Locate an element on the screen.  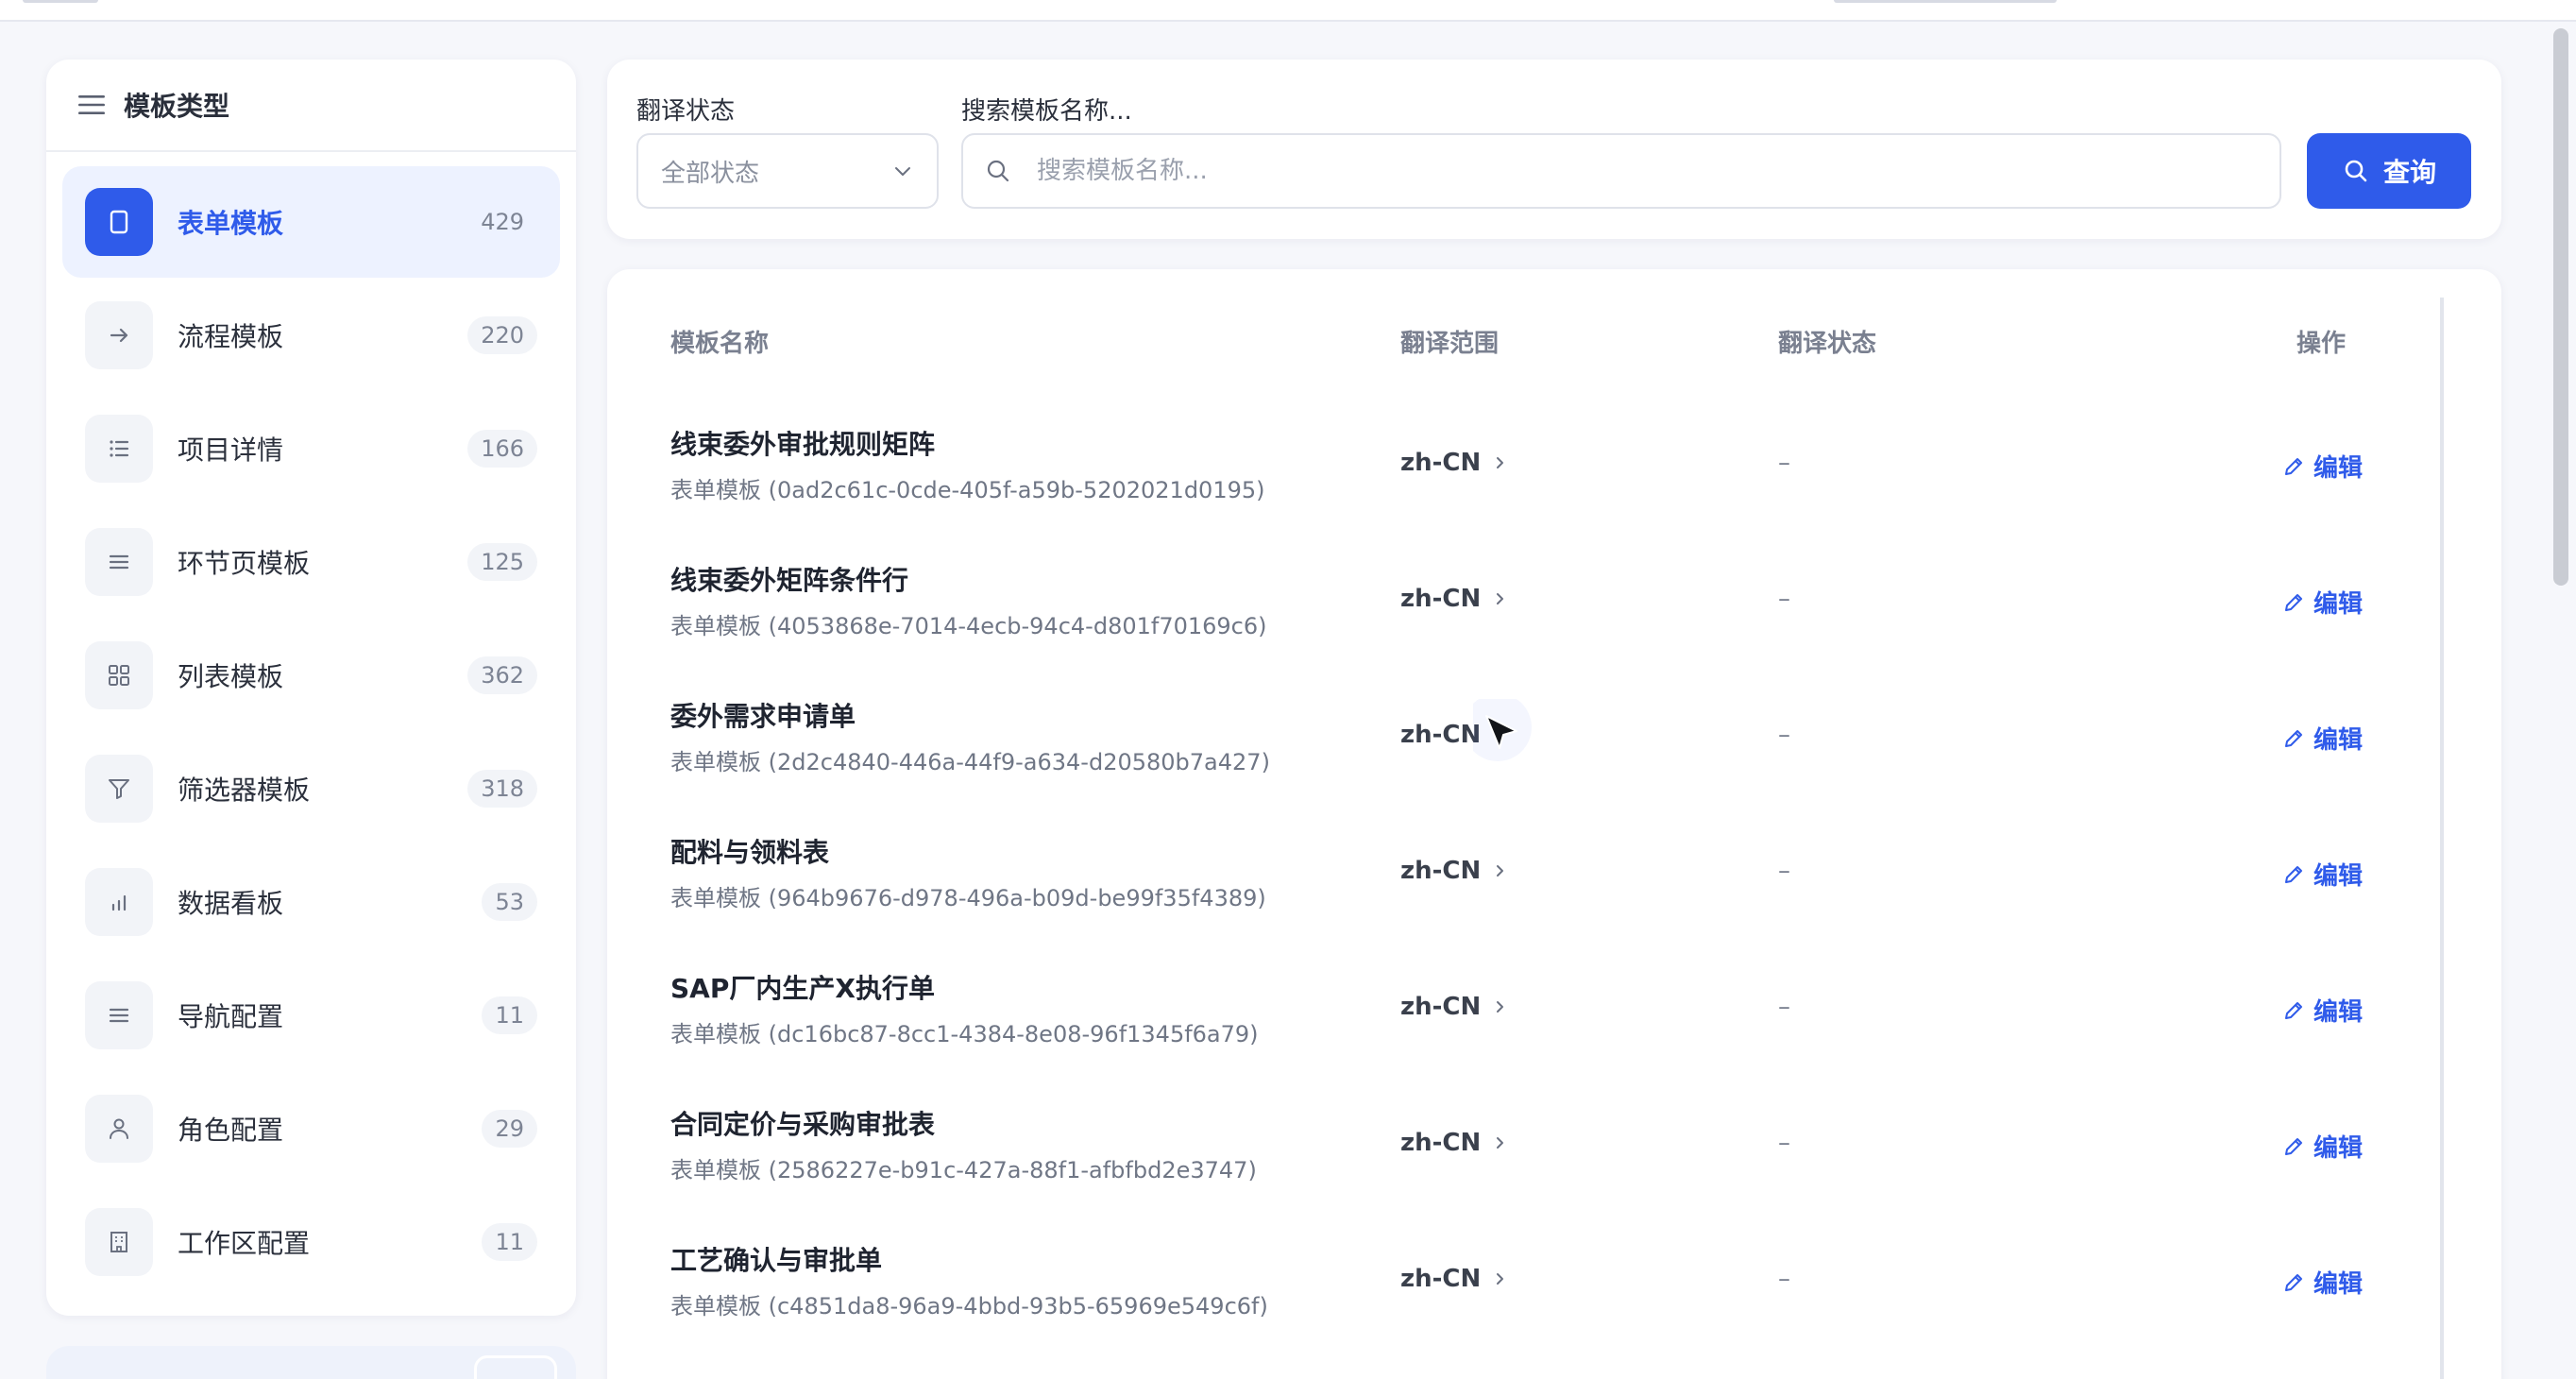
sidebar-item-count: 220 is located at coordinates (502, 335).